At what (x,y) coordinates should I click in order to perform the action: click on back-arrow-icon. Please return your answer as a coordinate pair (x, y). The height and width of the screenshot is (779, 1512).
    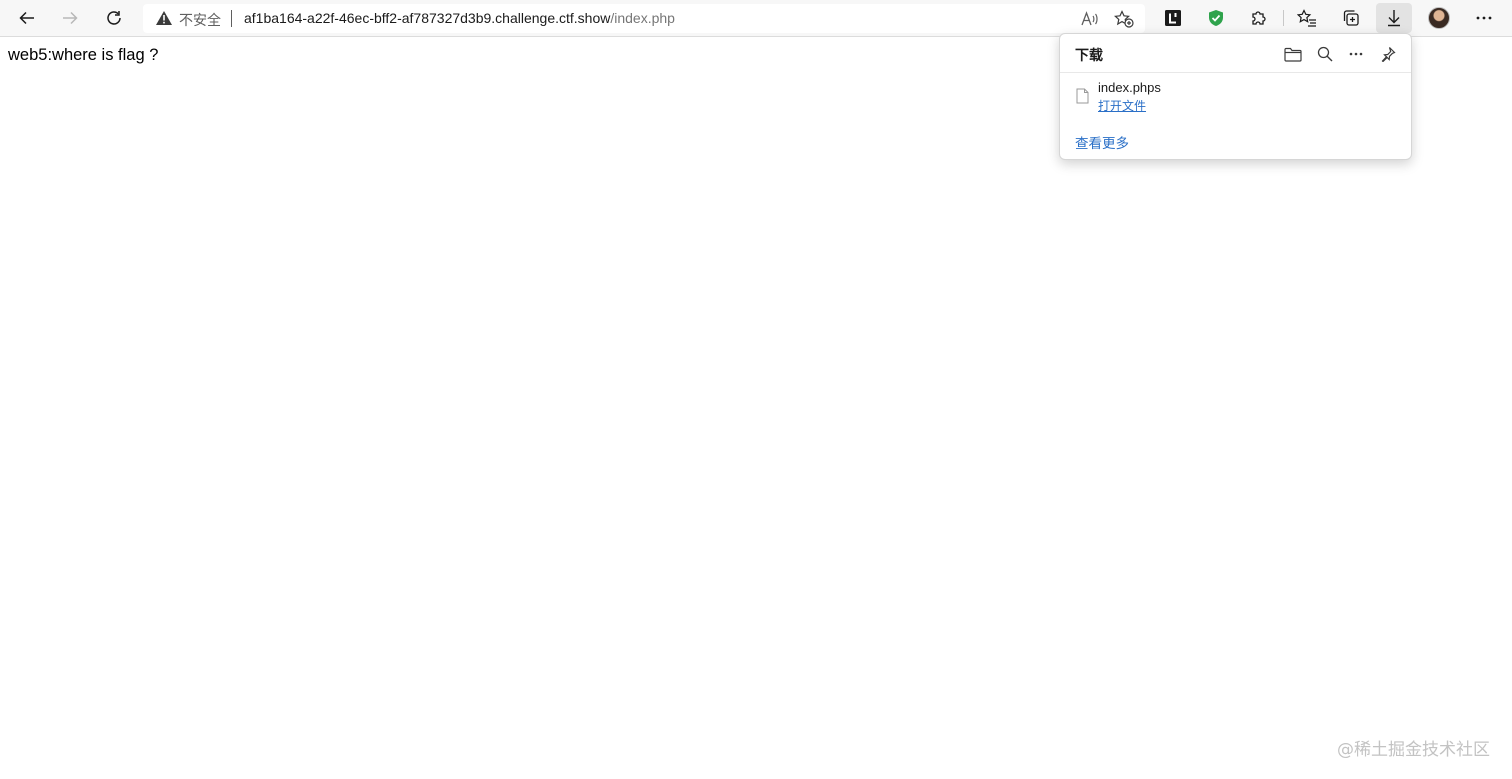
    Looking at the image, I should click on (26, 18).